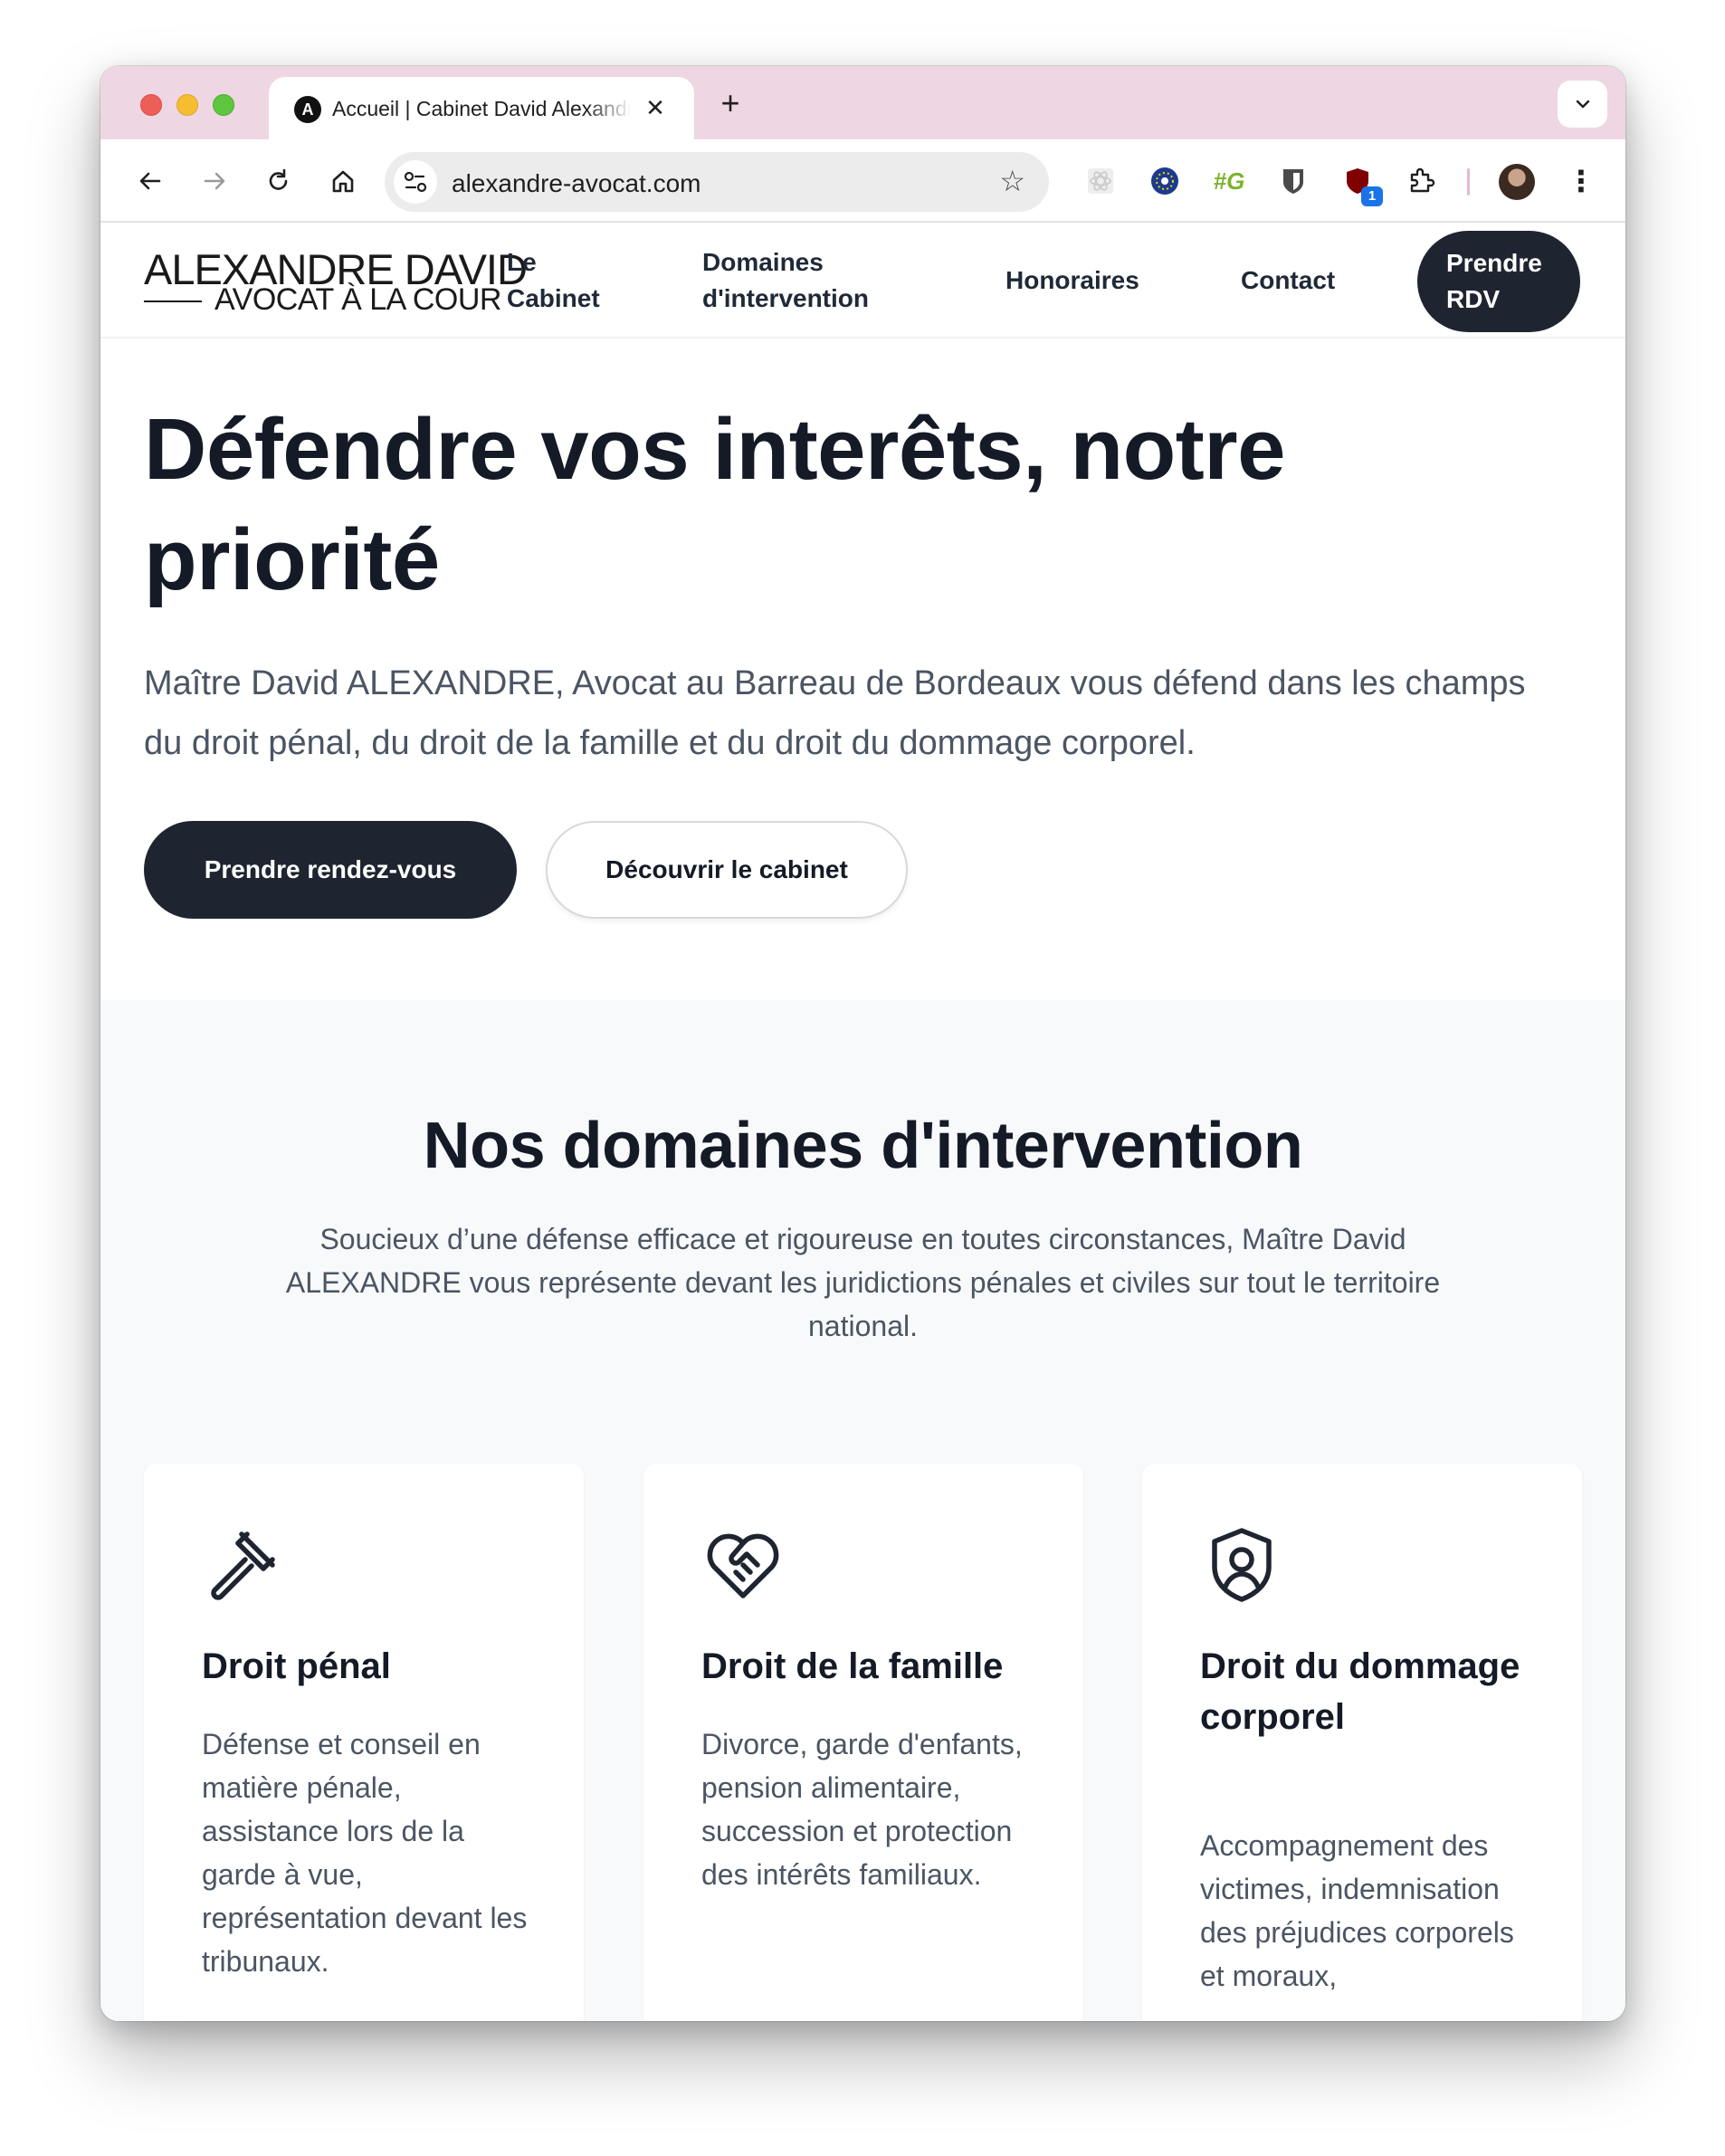  What do you see at coordinates (743, 1565) in the screenshot?
I see `heart-handshake-icon` at bounding box center [743, 1565].